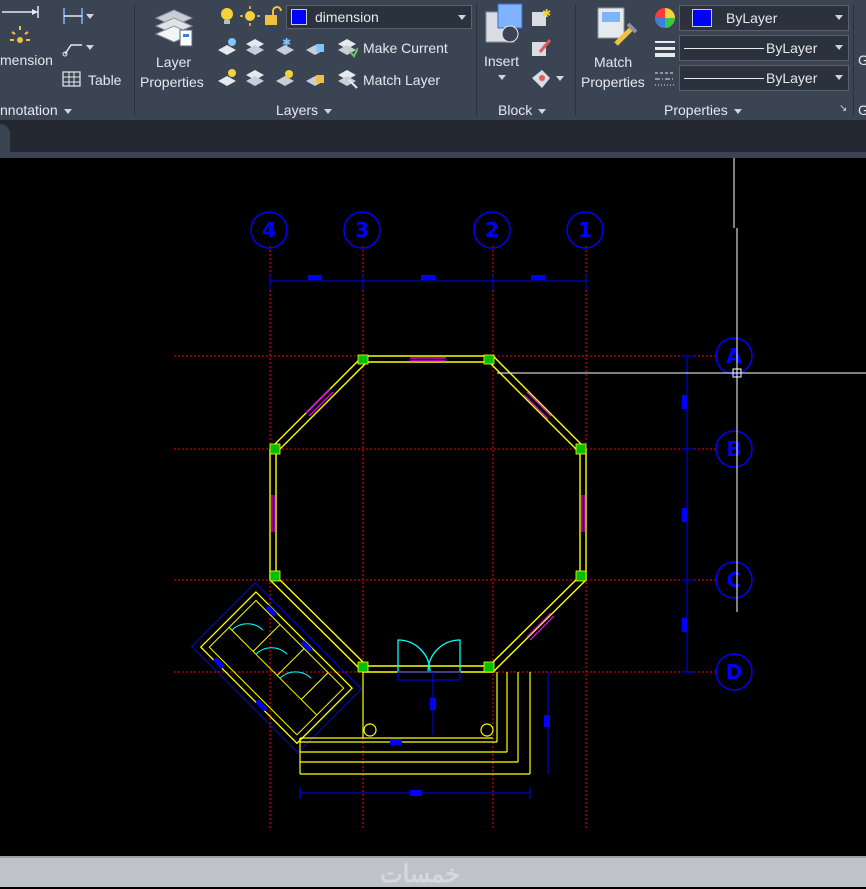 This screenshot has width=866, height=889. Describe the element at coordinates (255, 78) in the screenshot. I see `layer-walk-icon` at that location.